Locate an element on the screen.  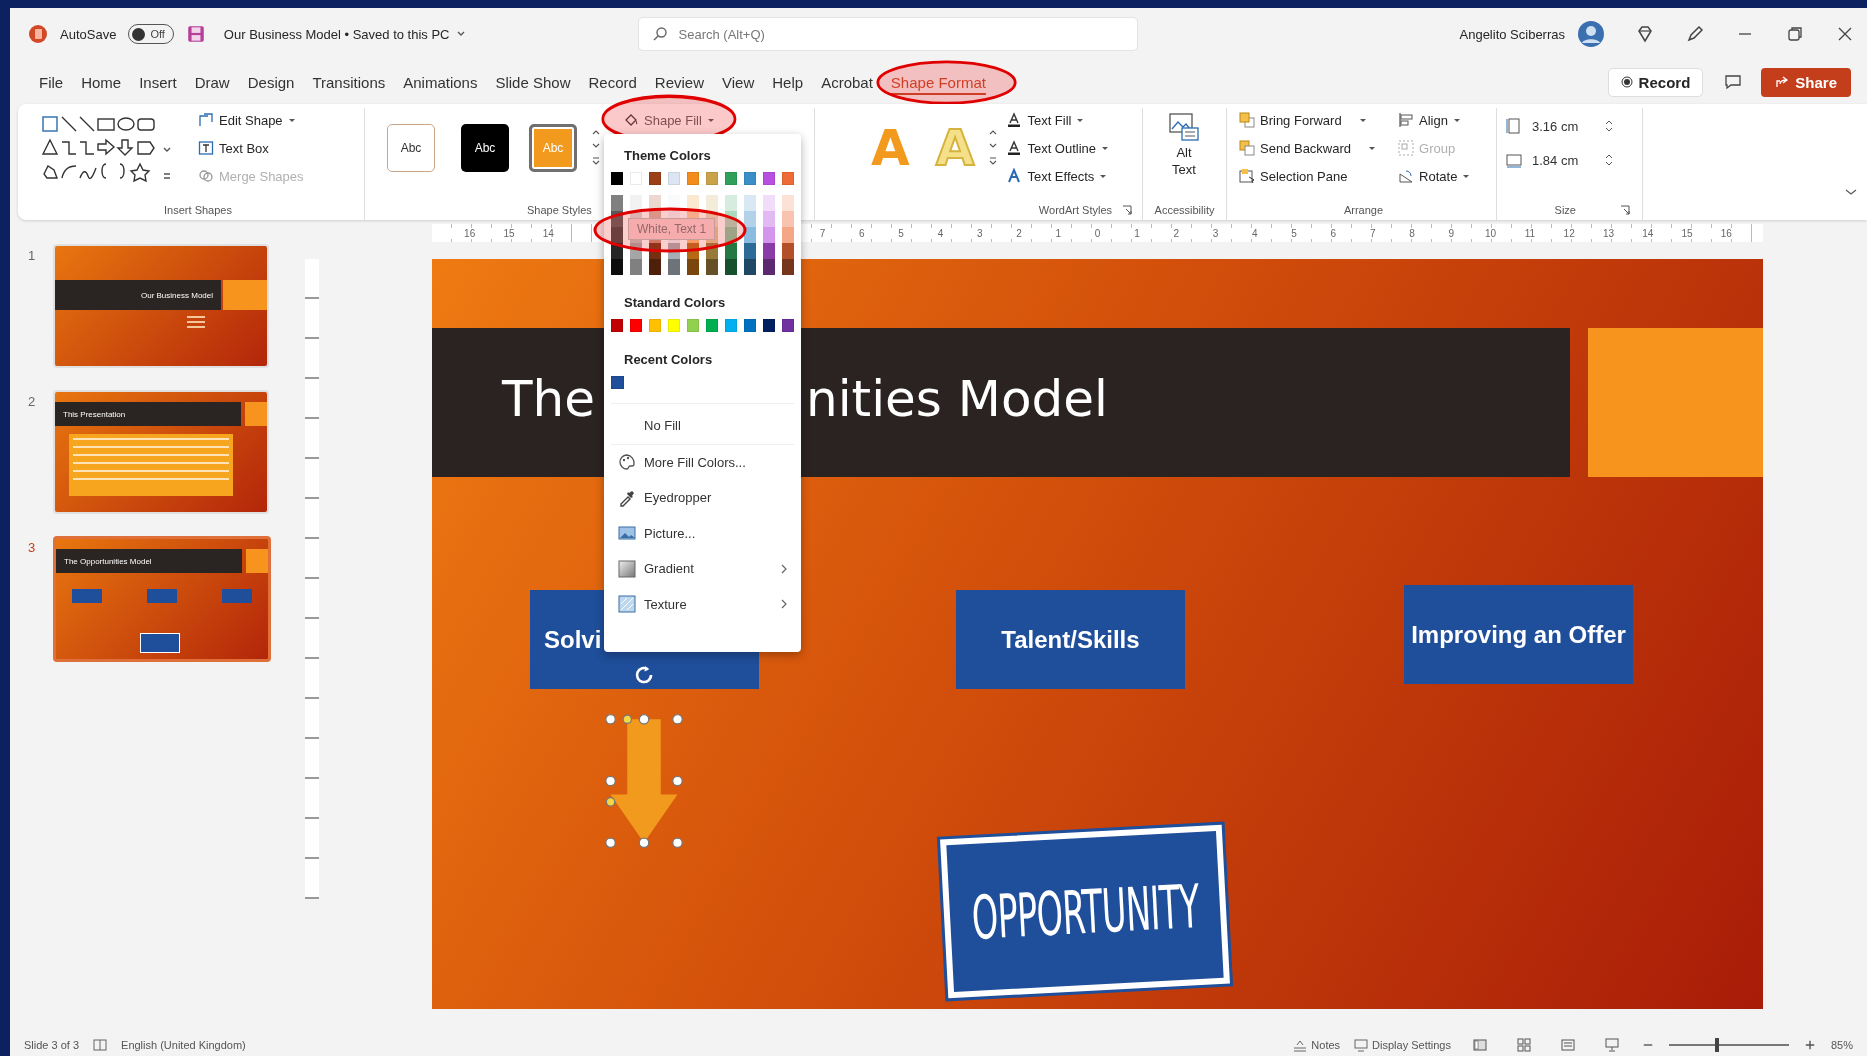
slide-count: Slide 3 of 3 is located at coordinates (52, 1045).